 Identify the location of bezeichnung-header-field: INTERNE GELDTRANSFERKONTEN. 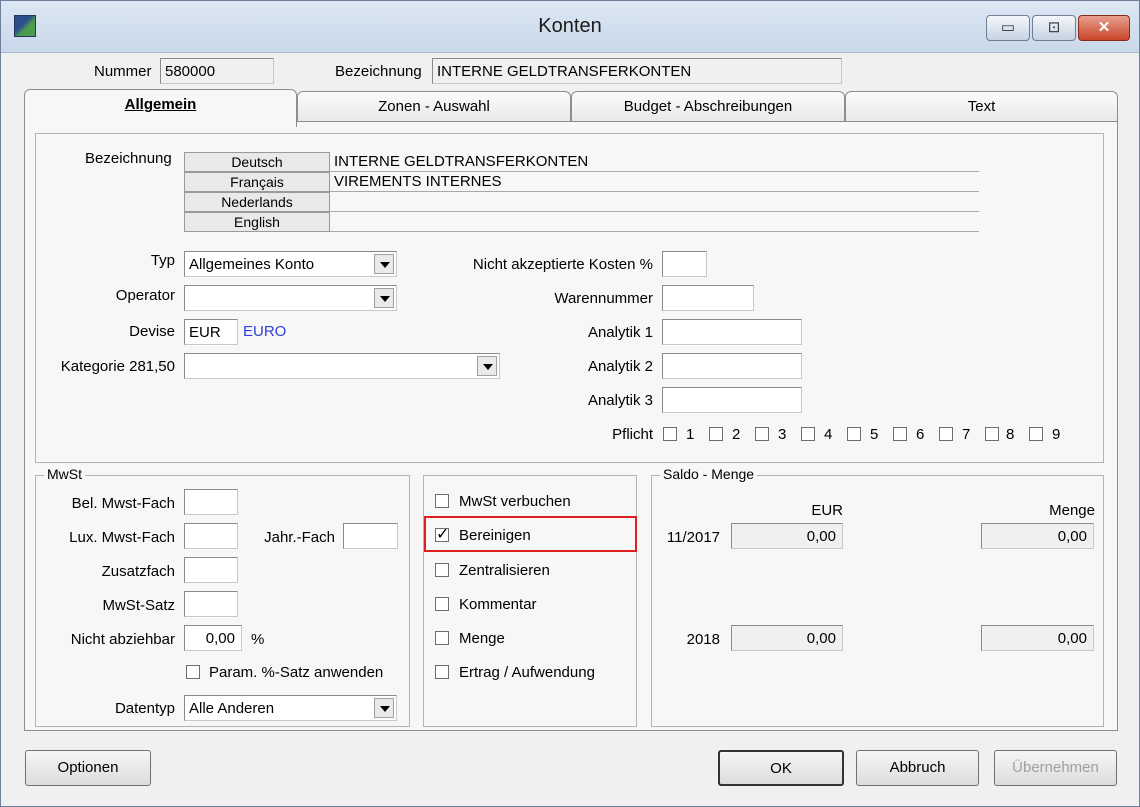
(637, 71).